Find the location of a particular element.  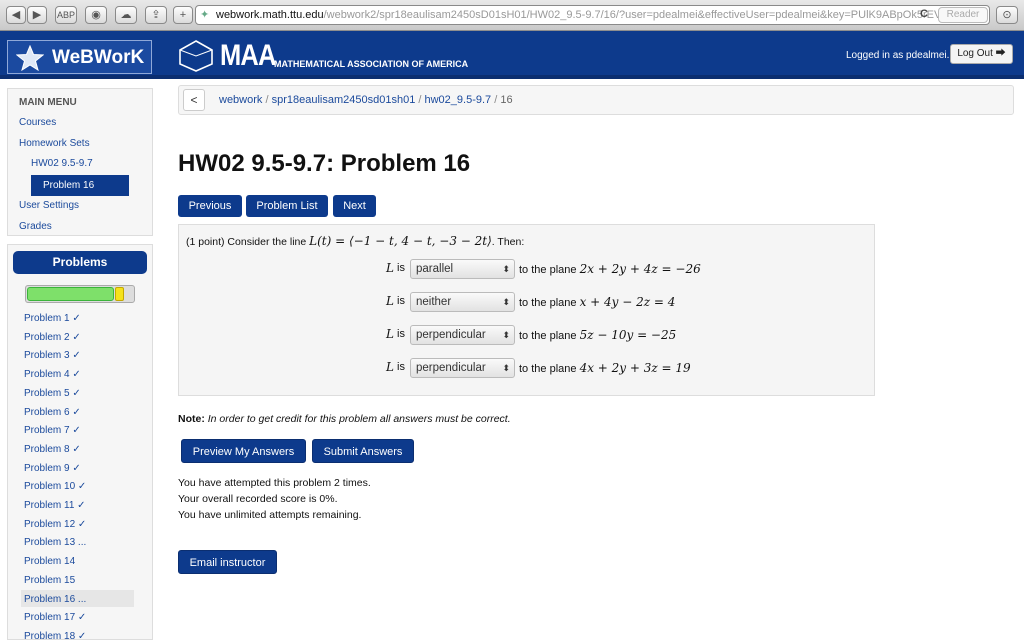

plane-text: to the plane 5z − 10y = −25 is located at coordinates (597, 335).